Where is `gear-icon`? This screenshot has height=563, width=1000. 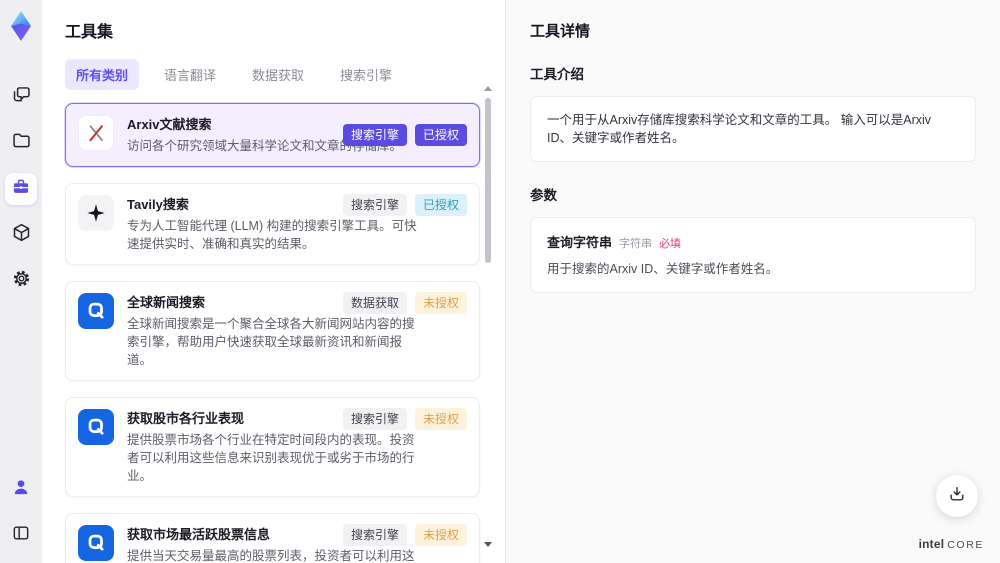 gear-icon is located at coordinates (21, 281).